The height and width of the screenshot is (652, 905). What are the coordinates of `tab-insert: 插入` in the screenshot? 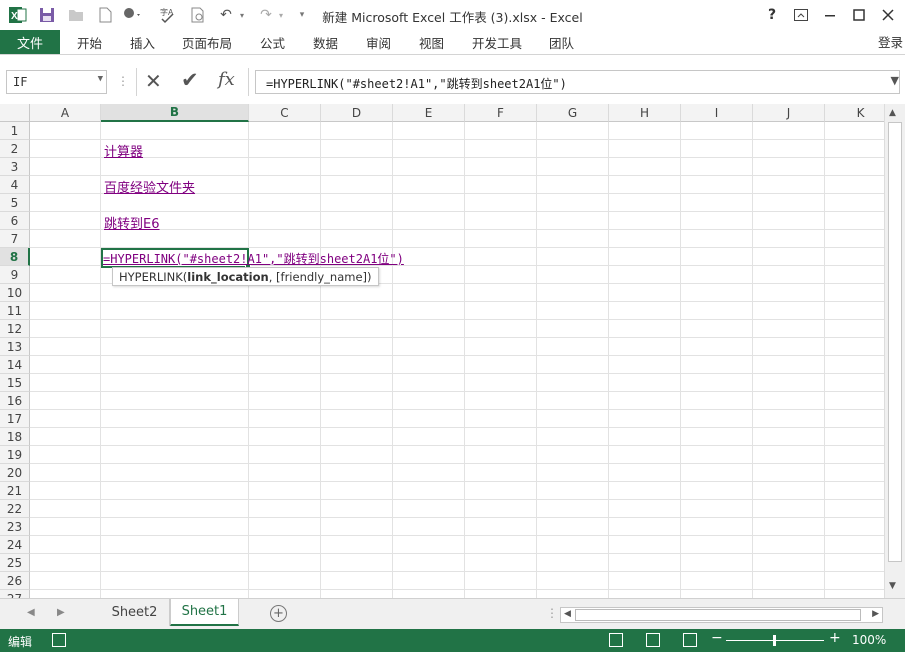 It's located at (142, 42).